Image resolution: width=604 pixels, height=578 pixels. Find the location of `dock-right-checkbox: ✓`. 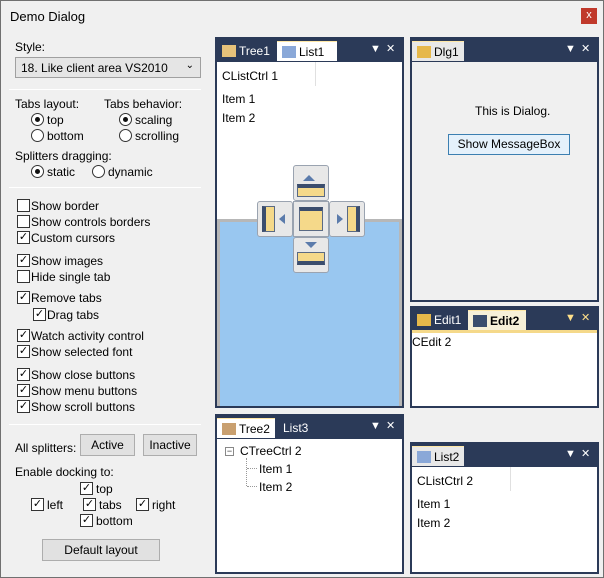

dock-right-checkbox: ✓ is located at coordinates (142, 504).